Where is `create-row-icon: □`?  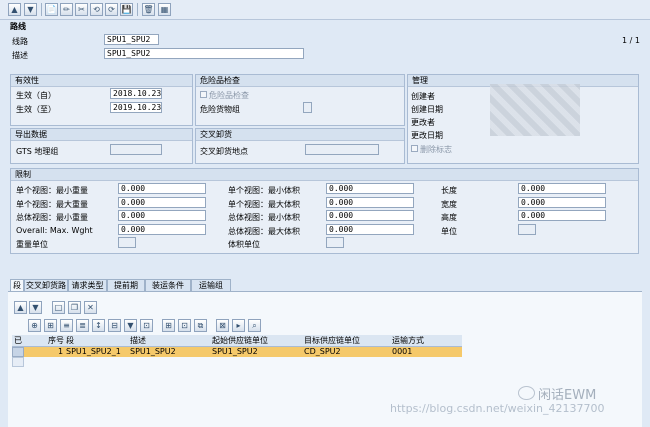
create-row-icon: □ is located at coordinates (58, 307).